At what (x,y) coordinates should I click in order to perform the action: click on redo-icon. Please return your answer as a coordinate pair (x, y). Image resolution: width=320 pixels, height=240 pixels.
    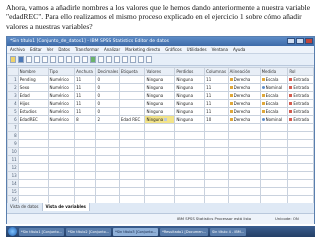
    Looking at the image, I should click on (53, 59).